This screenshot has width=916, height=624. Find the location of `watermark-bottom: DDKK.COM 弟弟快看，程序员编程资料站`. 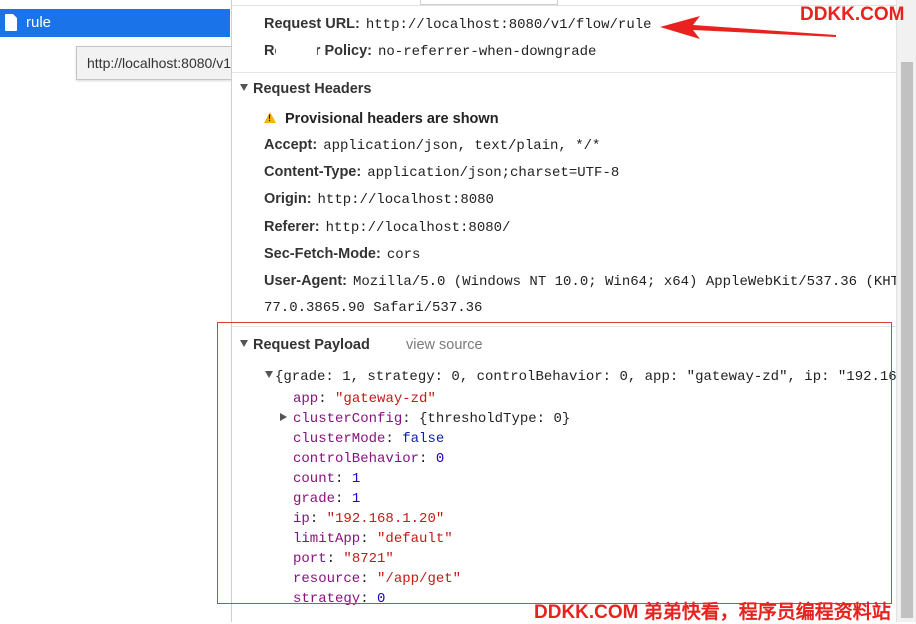

watermark-bottom: DDKK.COM 弟弟快看，程序员编程资料站 is located at coordinates (712, 612).